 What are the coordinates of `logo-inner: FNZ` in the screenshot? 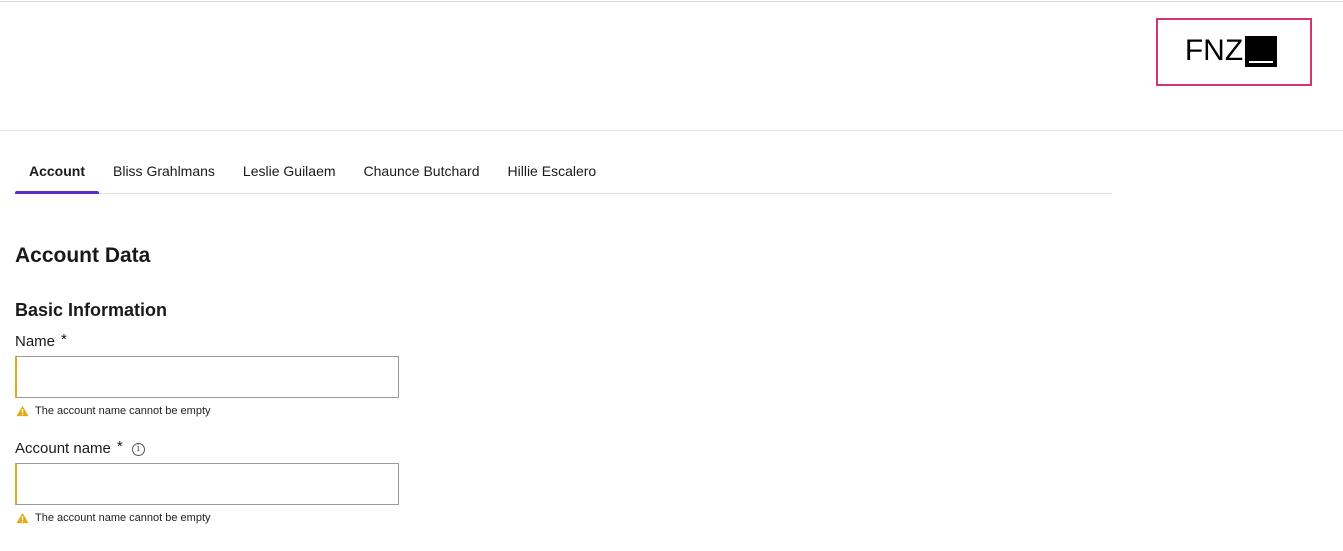 It's located at (1231, 50).